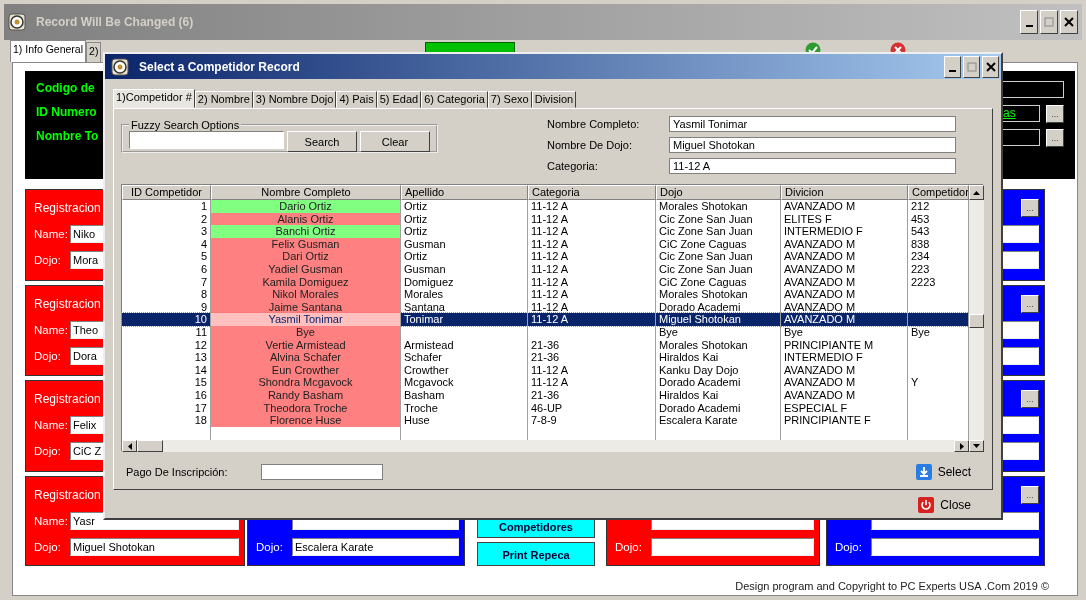 This screenshot has width=1086, height=600. What do you see at coordinates (154, 547) in the screenshot?
I see `dojo-field: Miguel Shotokan` at bounding box center [154, 547].